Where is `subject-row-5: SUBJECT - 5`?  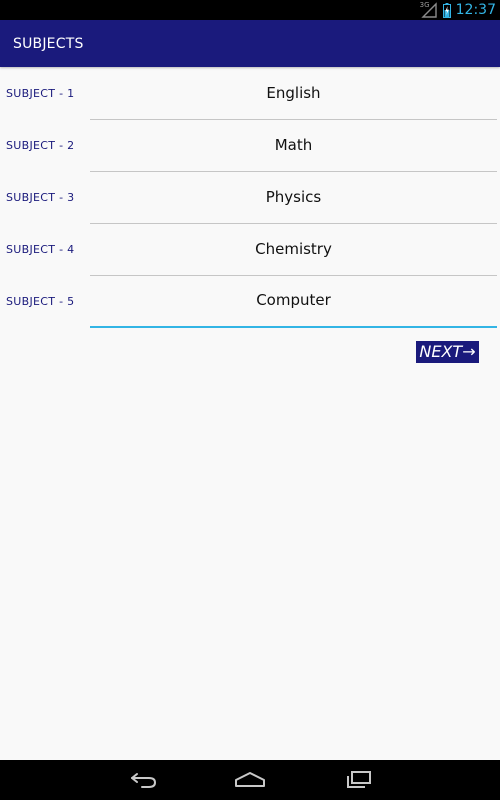 subject-row-5: SUBJECT - 5 is located at coordinates (250, 302).